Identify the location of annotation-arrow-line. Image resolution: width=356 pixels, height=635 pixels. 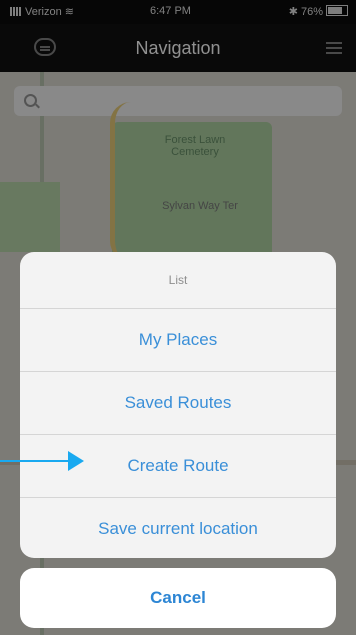
(36, 461).